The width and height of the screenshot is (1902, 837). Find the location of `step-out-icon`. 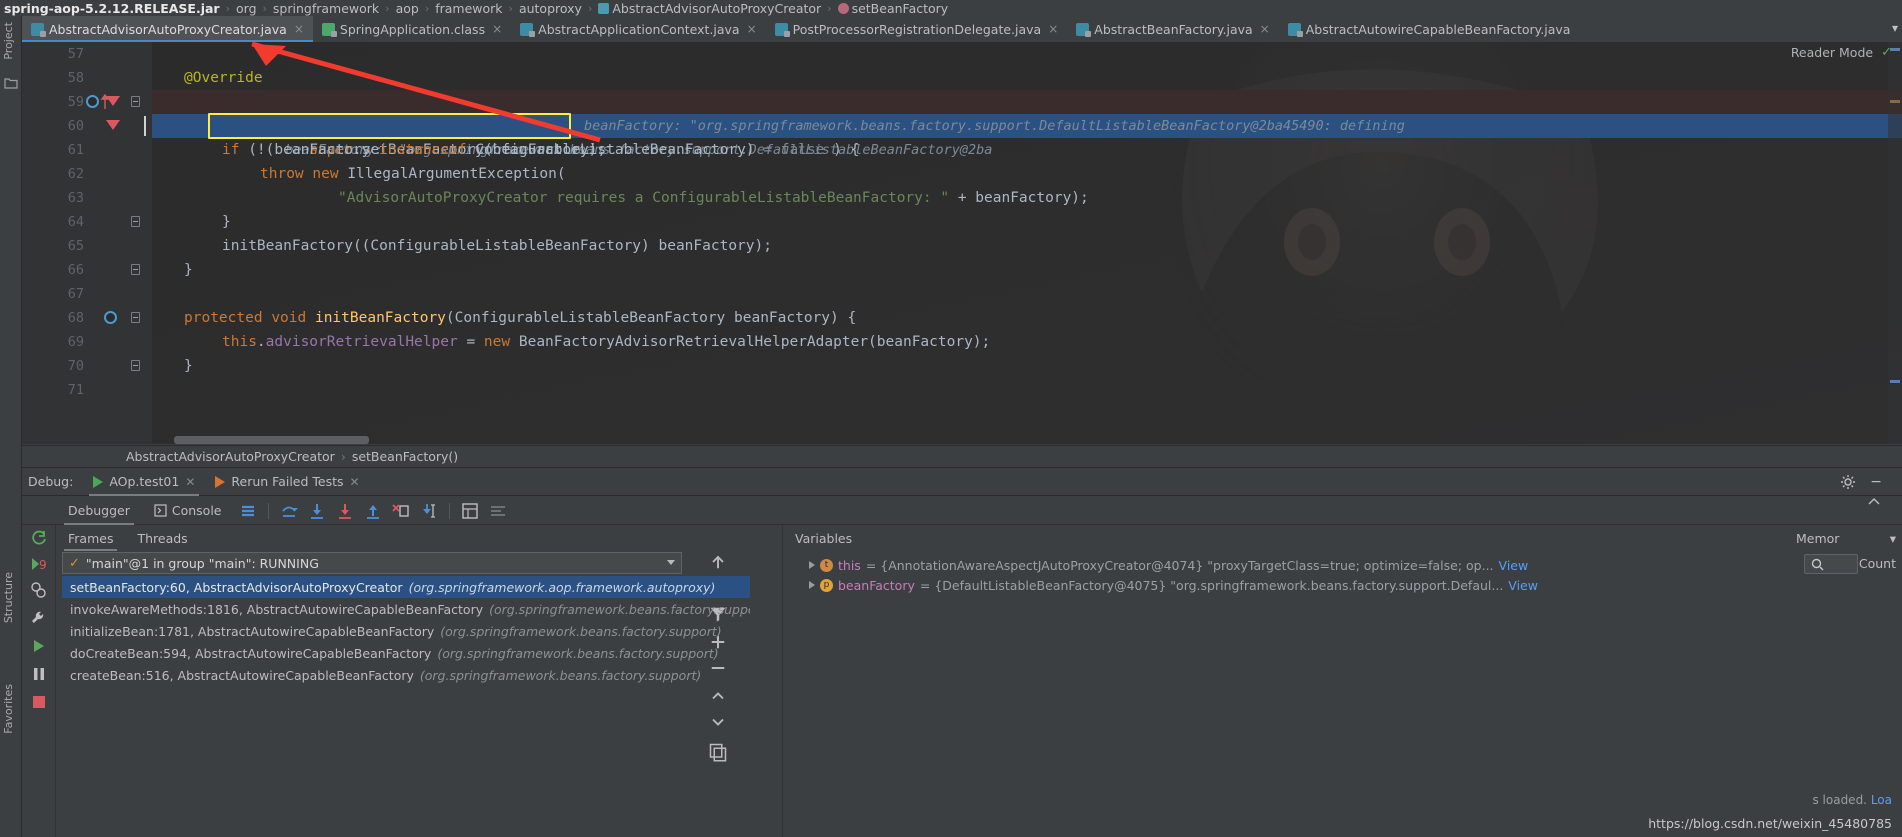

step-out-icon is located at coordinates (373, 511).